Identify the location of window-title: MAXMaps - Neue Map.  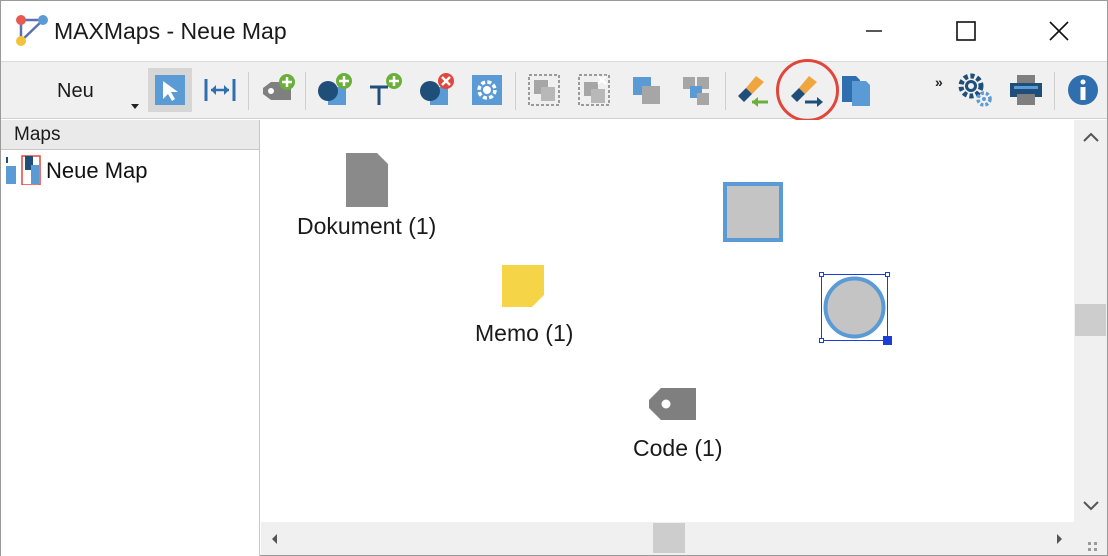
(170, 31).